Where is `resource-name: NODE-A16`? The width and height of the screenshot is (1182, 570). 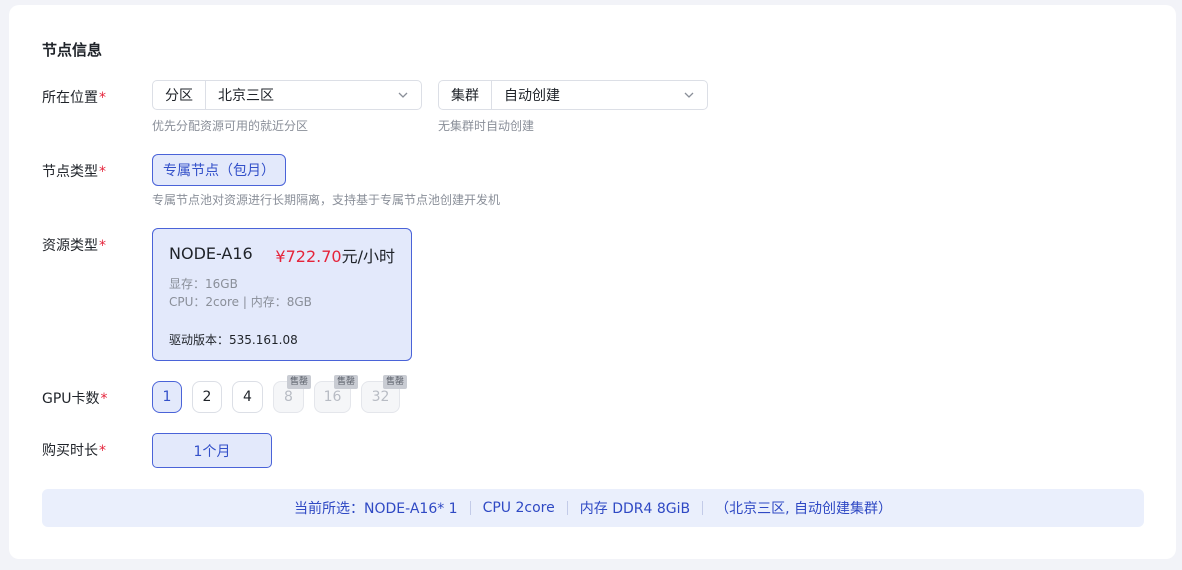 resource-name: NODE-A16 is located at coordinates (211, 253).